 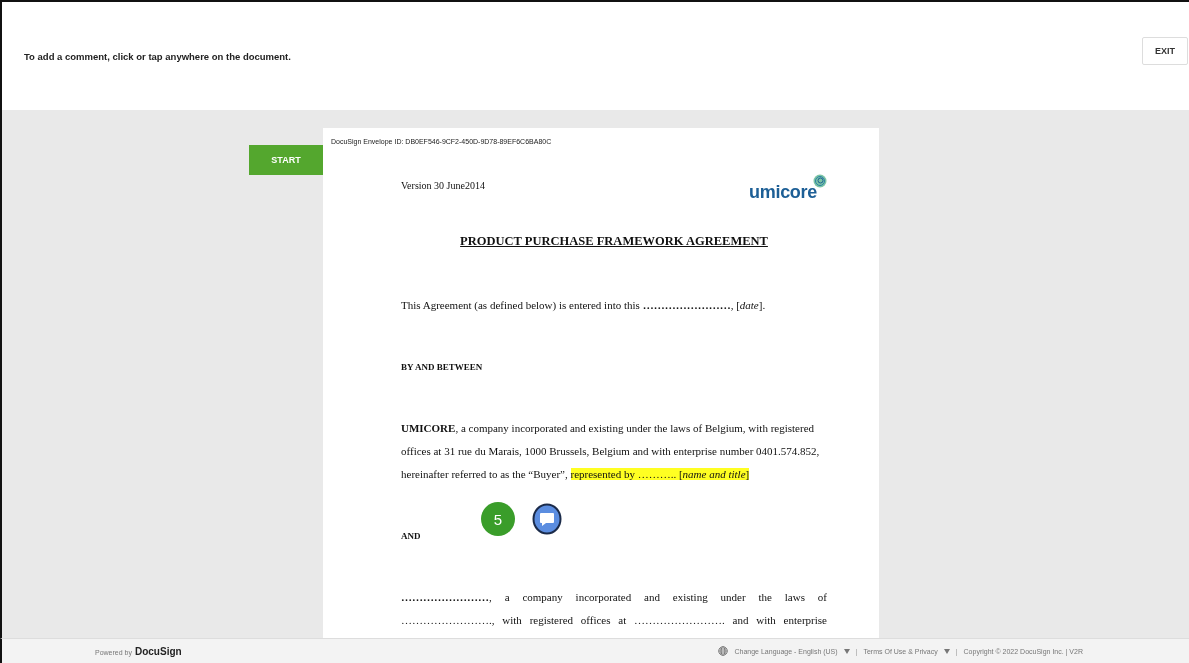 I want to click on section-heading: AND, so click(x=411, y=536).